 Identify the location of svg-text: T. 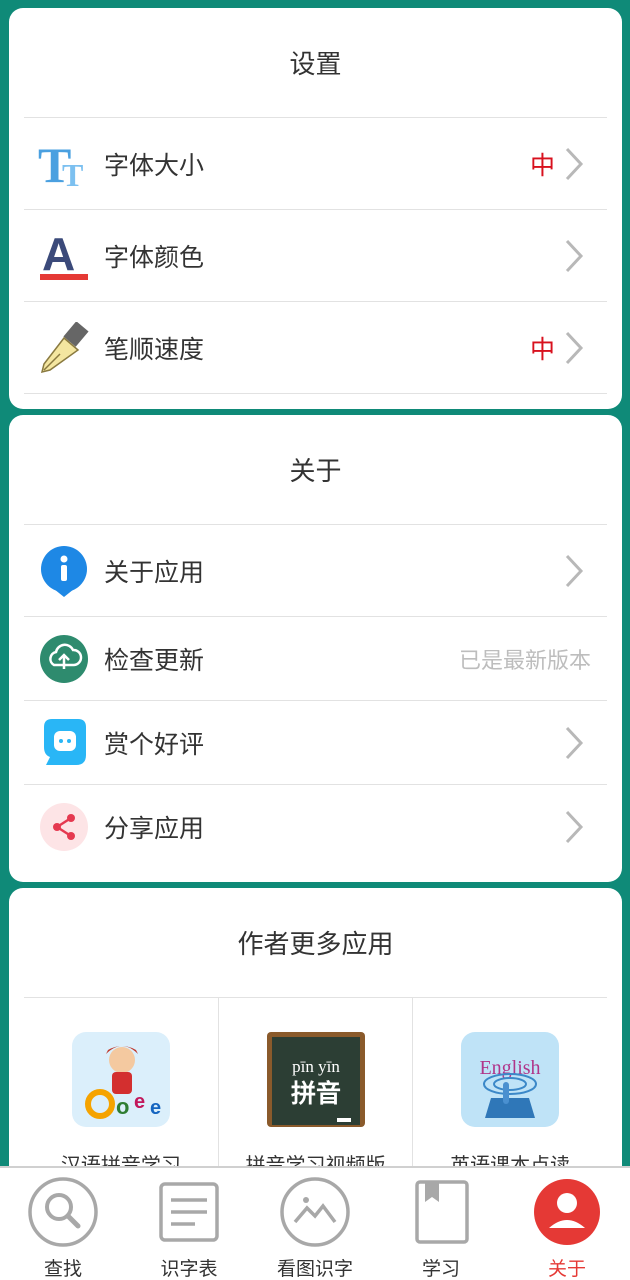
(72, 173).